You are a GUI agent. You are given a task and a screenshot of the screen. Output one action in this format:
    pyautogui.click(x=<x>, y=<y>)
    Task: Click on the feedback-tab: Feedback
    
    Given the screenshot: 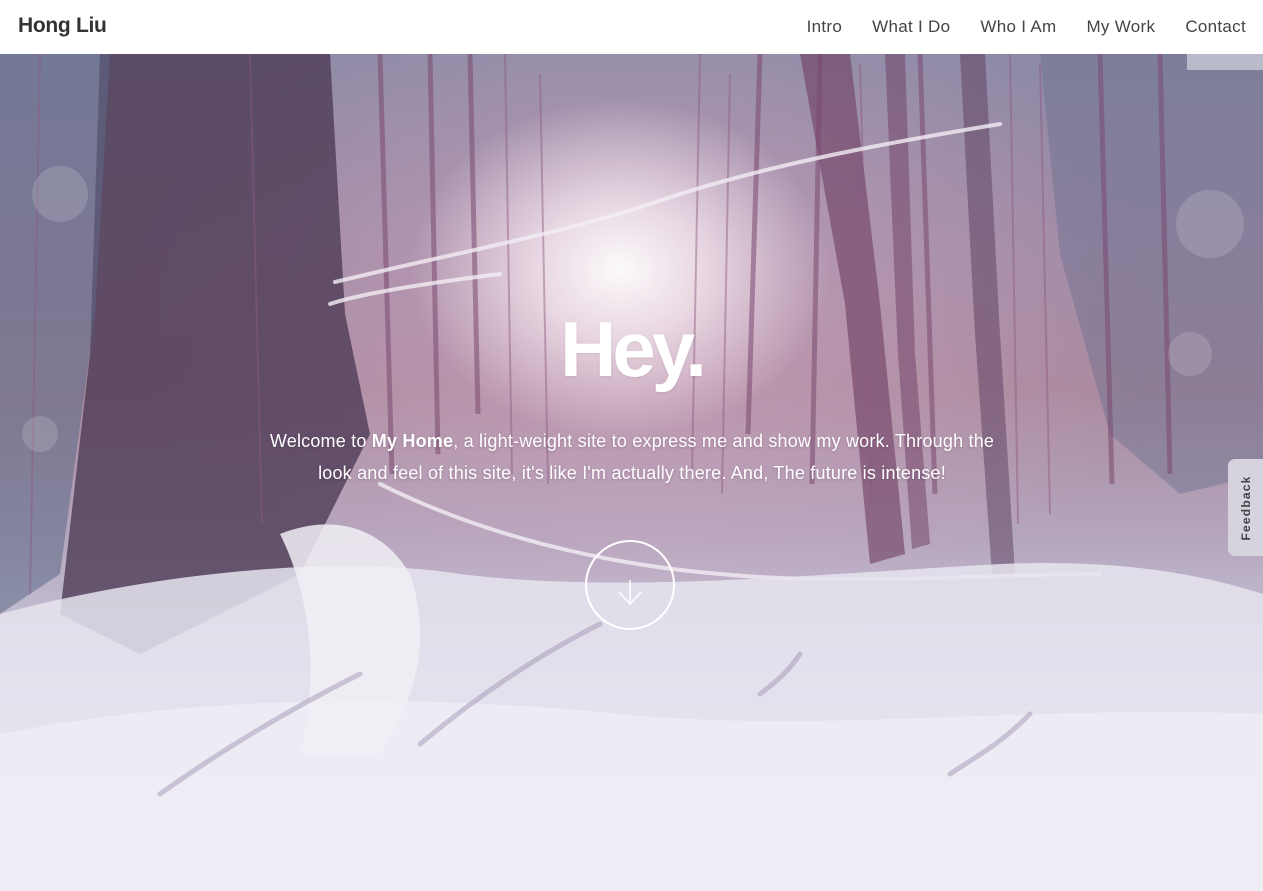 What is the action you would take?
    pyautogui.click(x=1245, y=507)
    